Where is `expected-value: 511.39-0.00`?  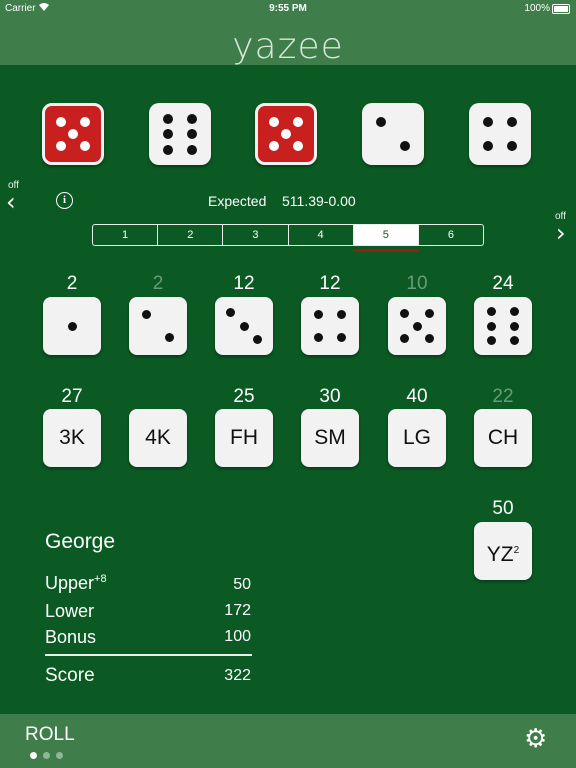 expected-value: 511.39-0.00 is located at coordinates (319, 201).